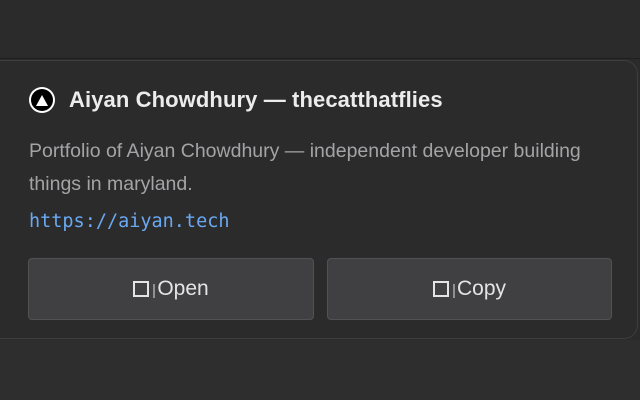 This screenshot has width=640, height=400. I want to click on triangle-logo-icon, so click(42, 100).